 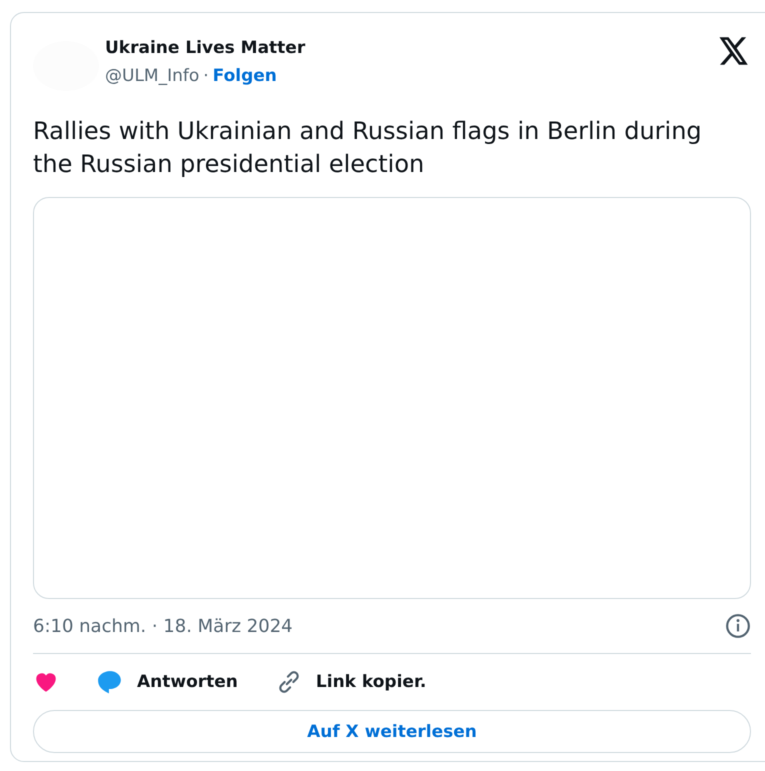 I want to click on x-logo-icon, so click(x=734, y=51).